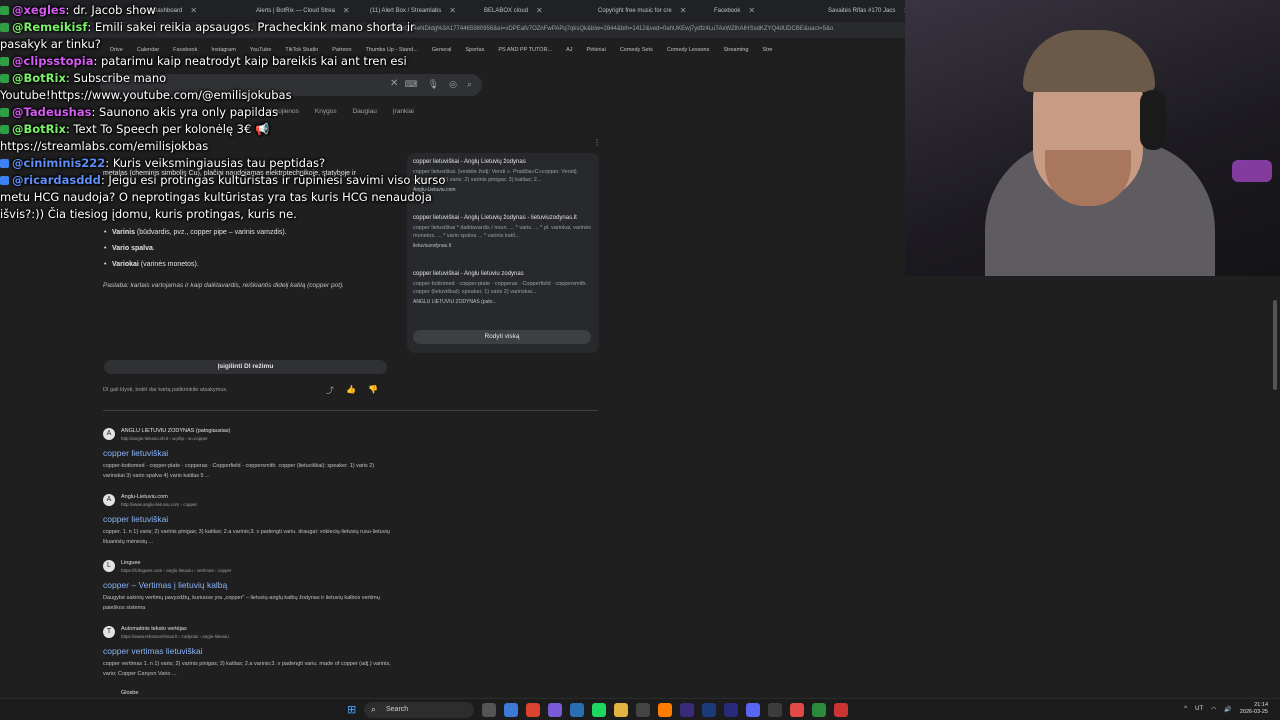  I want to click on bookmark-item: YouTube, so click(261, 50).